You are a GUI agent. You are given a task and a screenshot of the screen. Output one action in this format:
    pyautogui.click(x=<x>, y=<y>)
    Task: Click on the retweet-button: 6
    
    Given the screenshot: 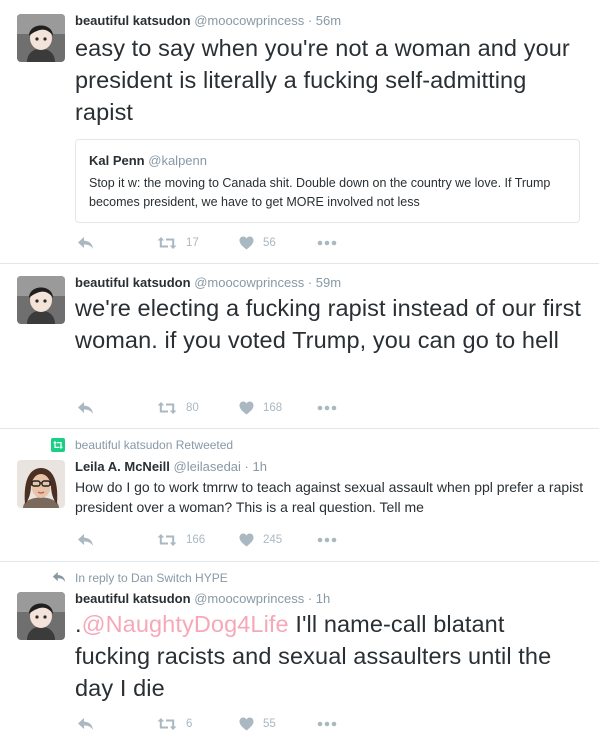 What is the action you would take?
    pyautogui.click(x=174, y=724)
    